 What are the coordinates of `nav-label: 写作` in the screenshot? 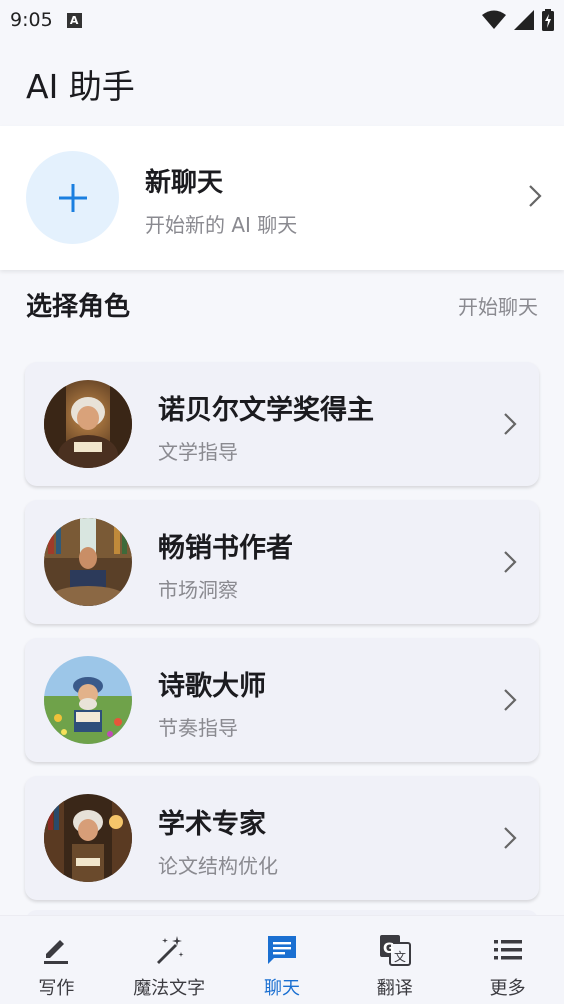 It's located at (56, 988).